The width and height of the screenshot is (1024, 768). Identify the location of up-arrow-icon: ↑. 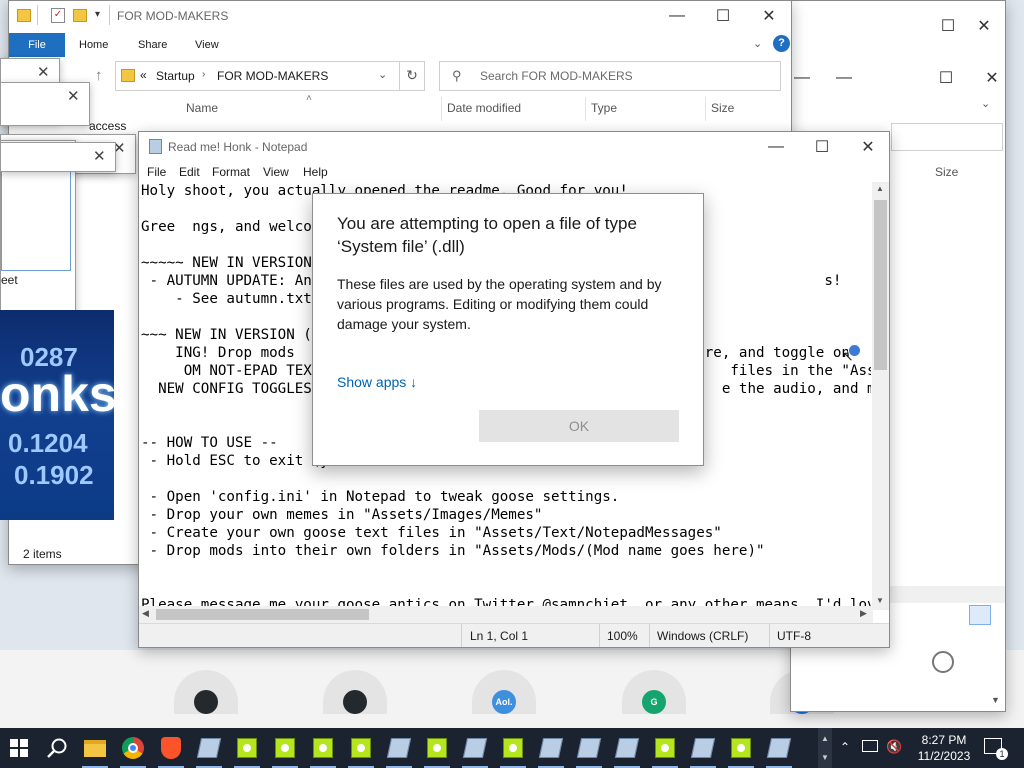
(99, 75).